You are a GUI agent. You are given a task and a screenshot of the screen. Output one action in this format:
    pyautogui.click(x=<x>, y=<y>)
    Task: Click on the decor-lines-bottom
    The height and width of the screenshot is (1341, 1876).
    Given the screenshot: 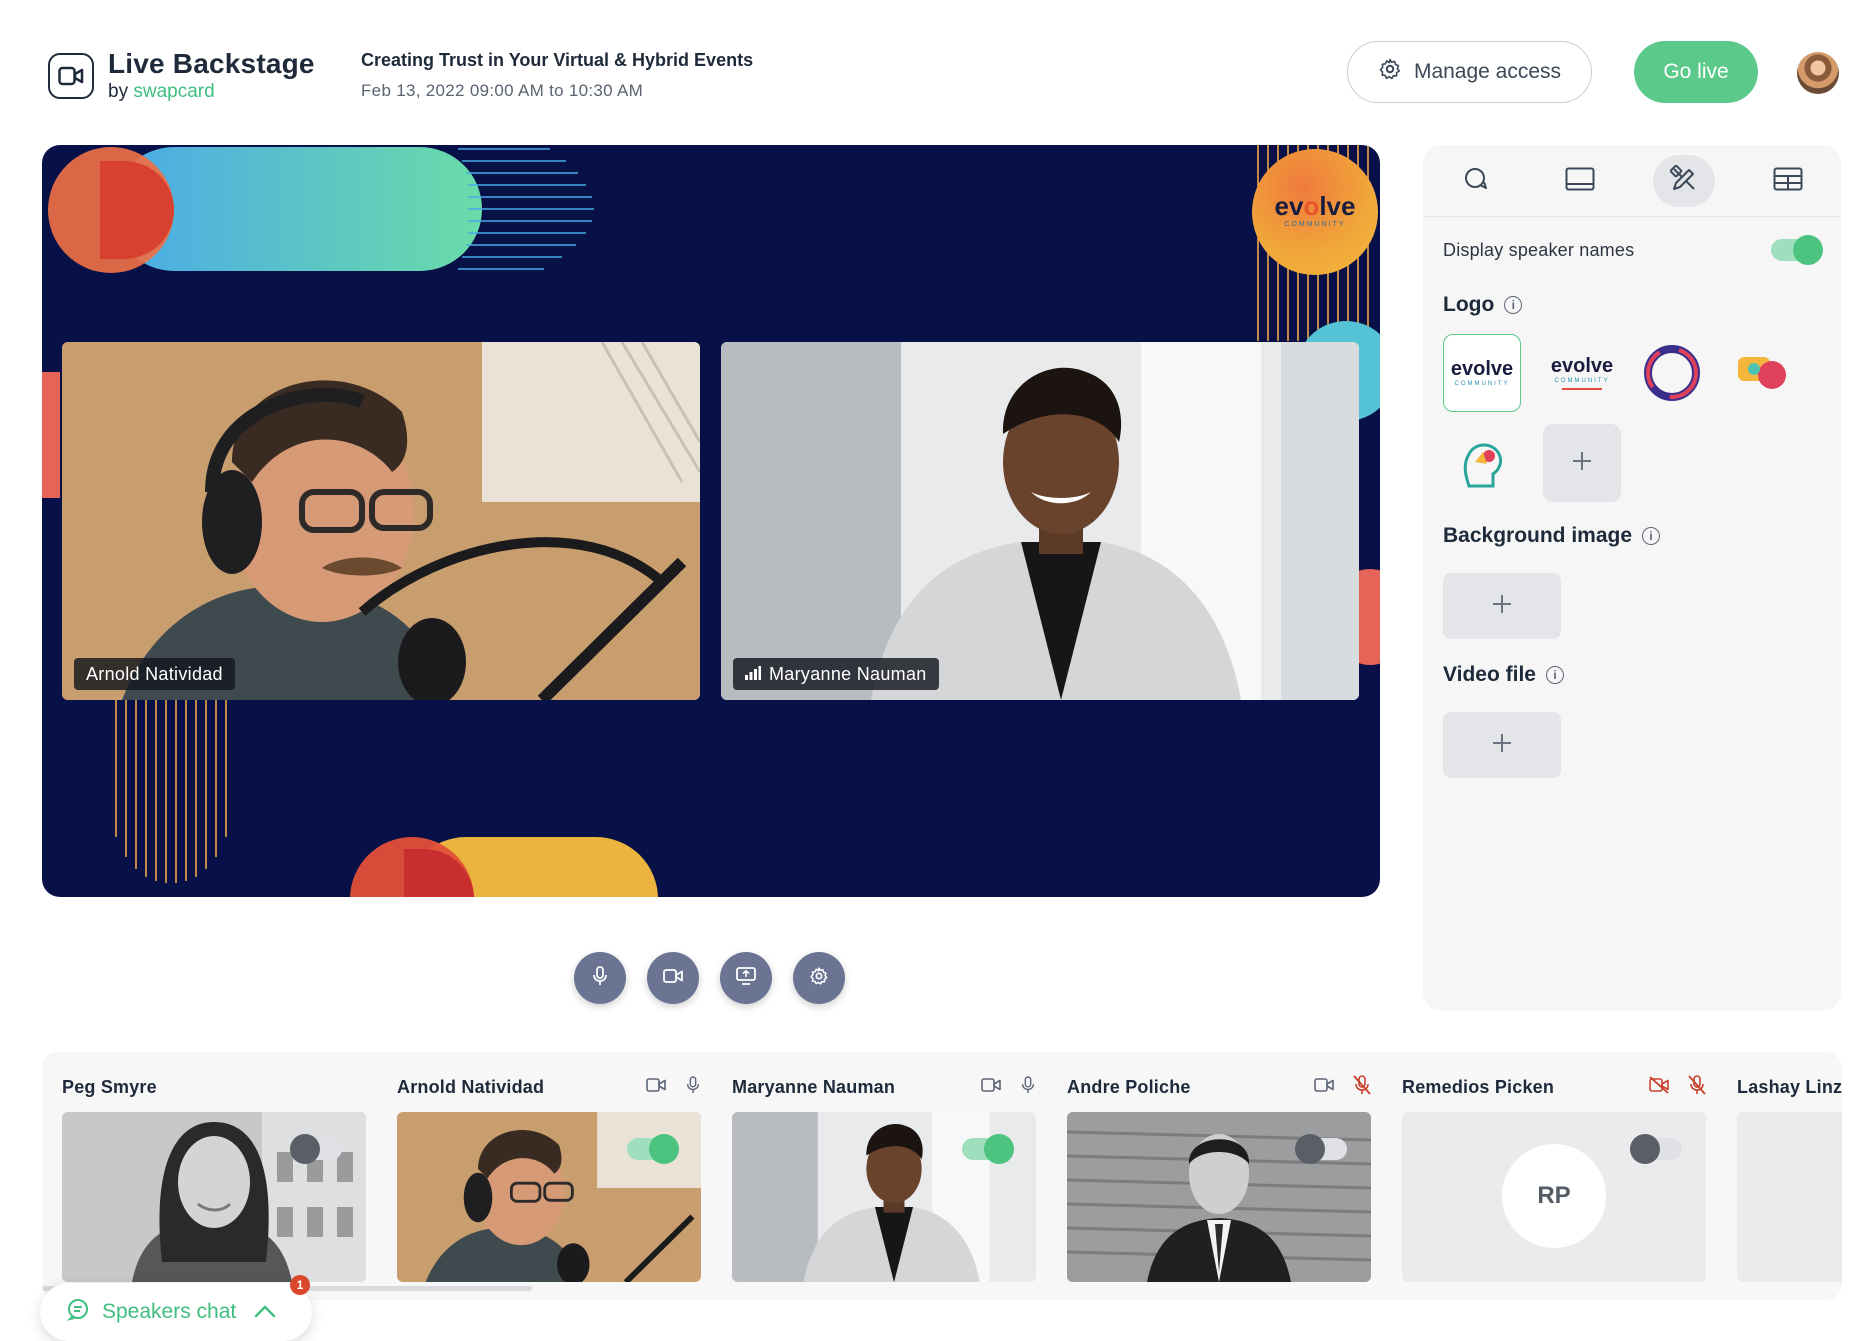 What is the action you would take?
    pyautogui.click(x=171, y=790)
    